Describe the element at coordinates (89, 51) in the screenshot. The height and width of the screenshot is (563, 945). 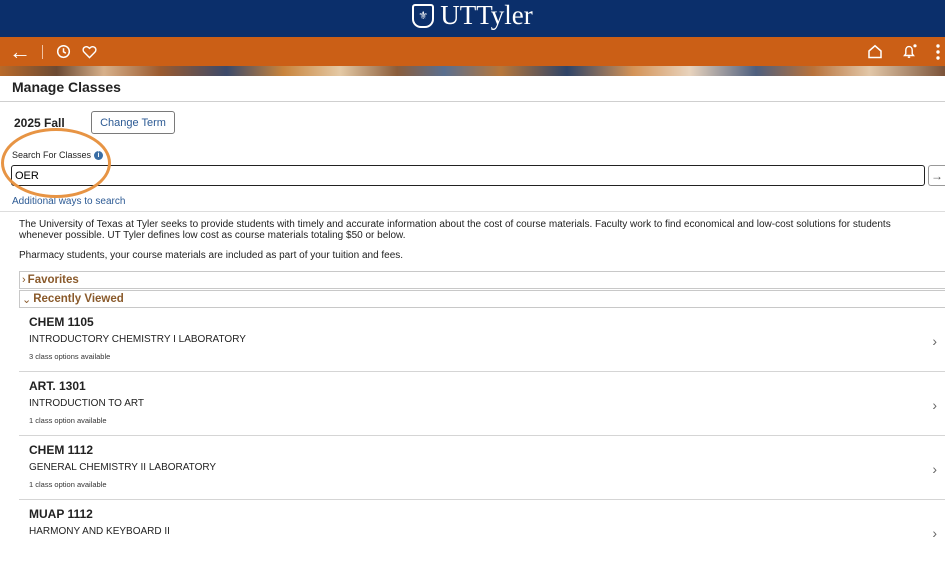
I see `heart-icon` at that location.